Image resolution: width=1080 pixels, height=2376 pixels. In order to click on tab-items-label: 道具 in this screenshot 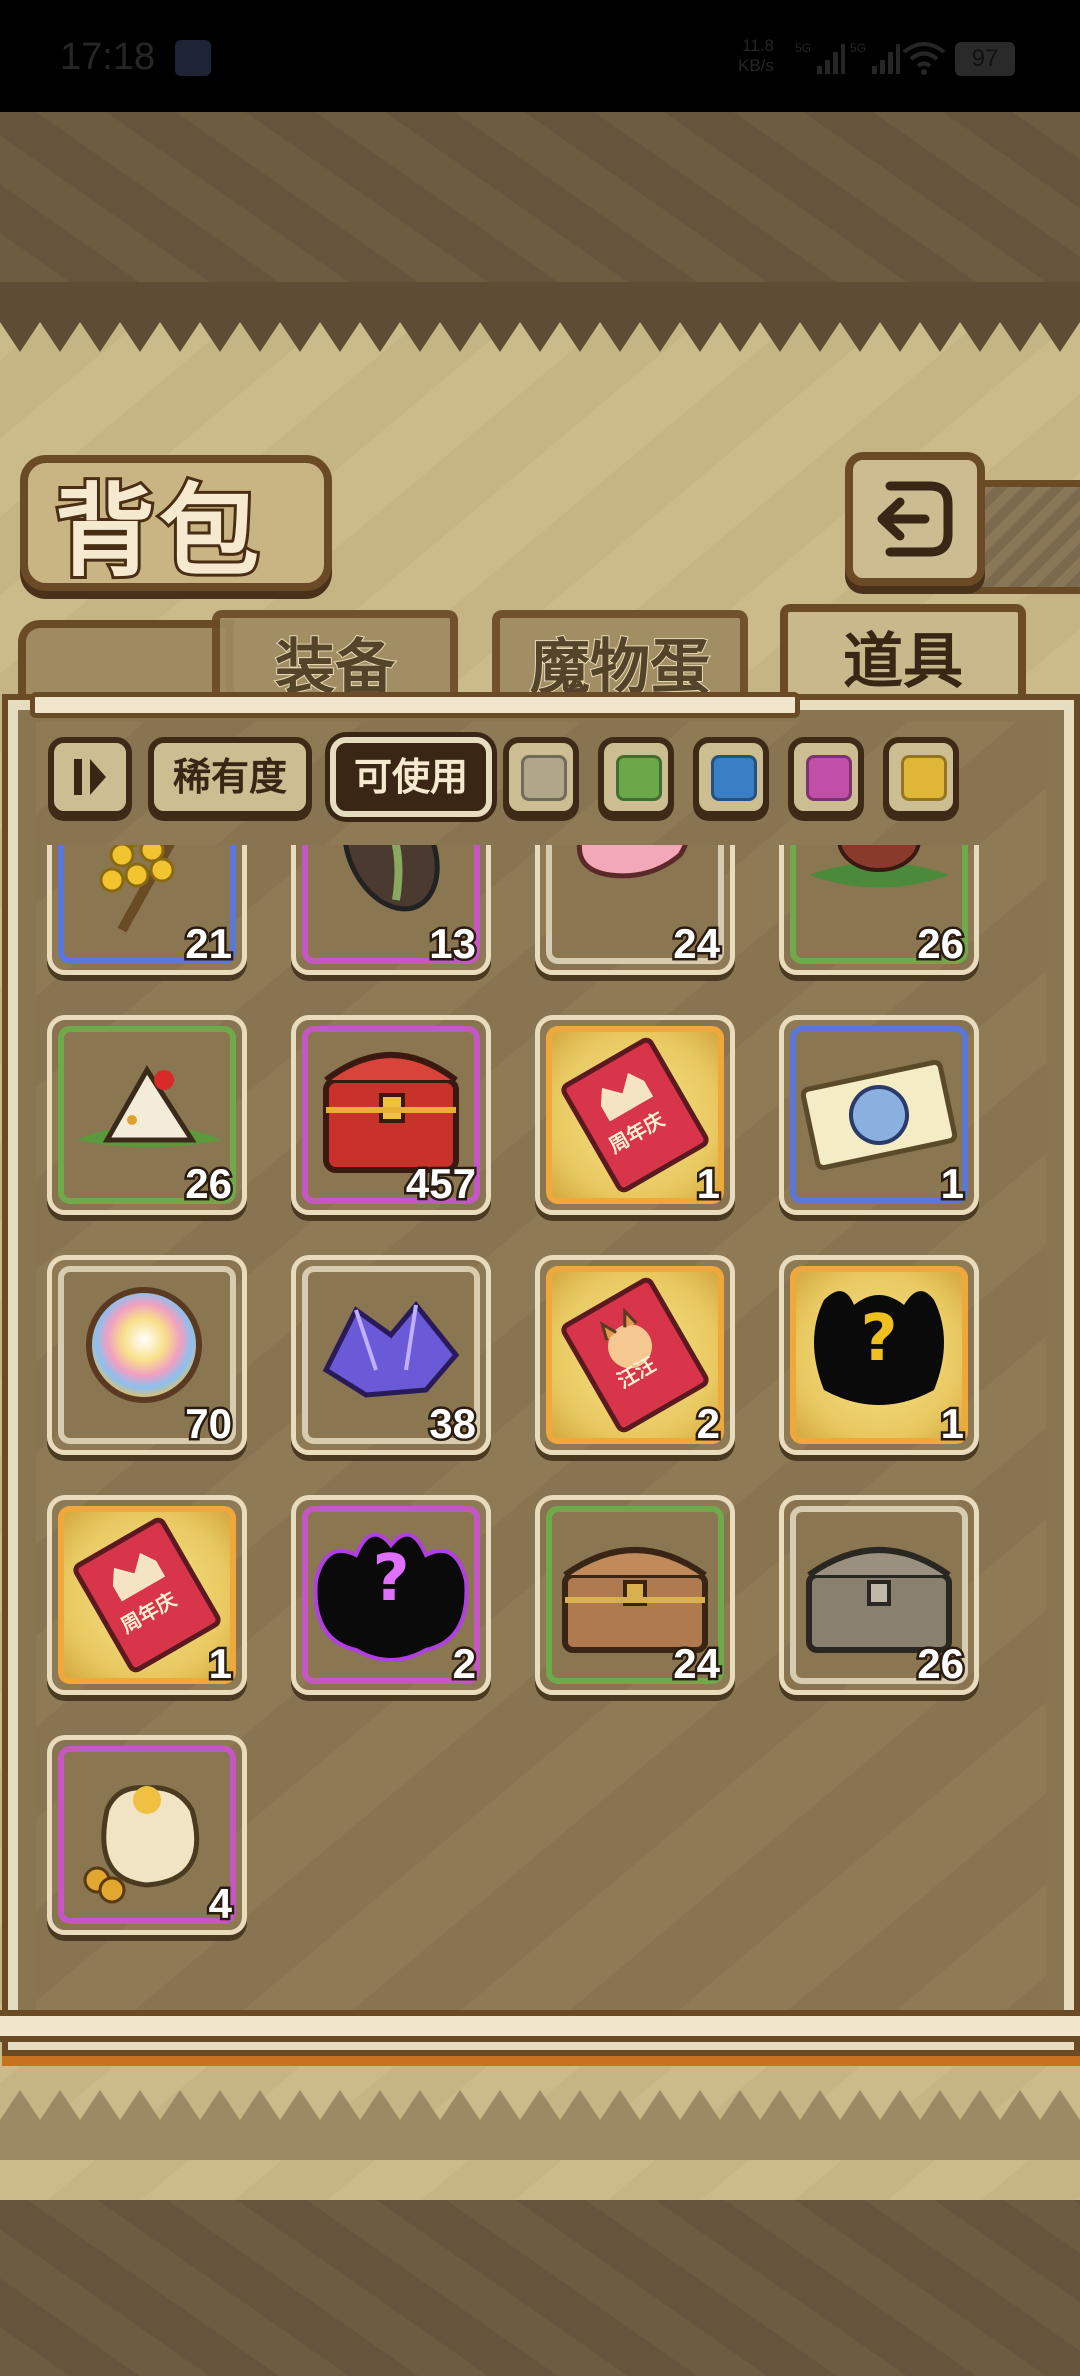, I will do `click(903, 662)`.